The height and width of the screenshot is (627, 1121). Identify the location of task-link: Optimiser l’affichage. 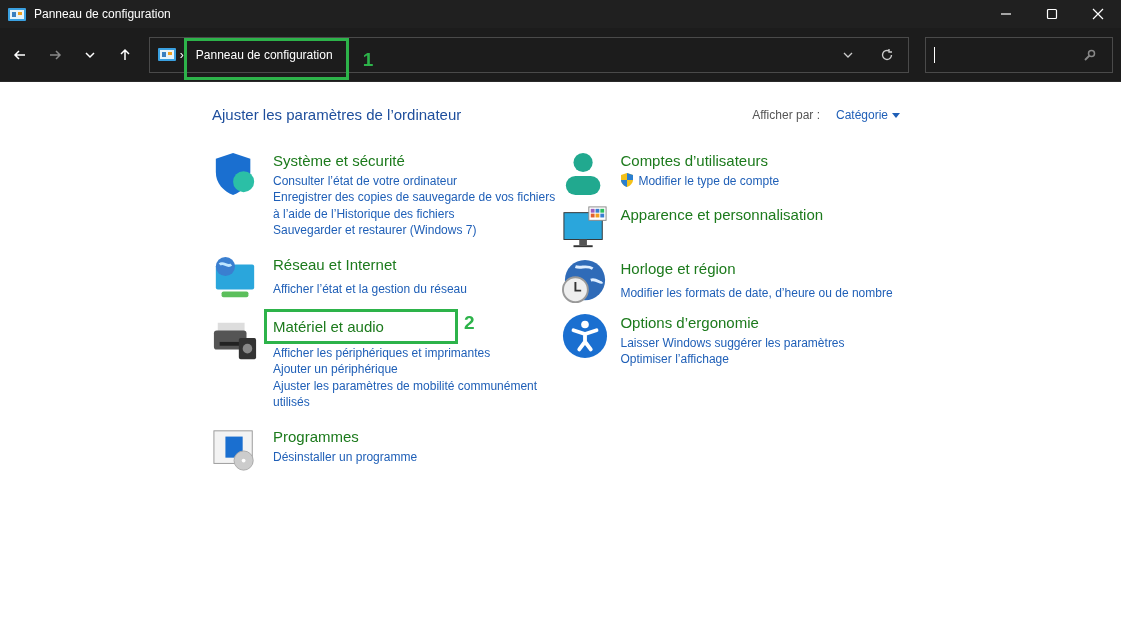
(674, 359).